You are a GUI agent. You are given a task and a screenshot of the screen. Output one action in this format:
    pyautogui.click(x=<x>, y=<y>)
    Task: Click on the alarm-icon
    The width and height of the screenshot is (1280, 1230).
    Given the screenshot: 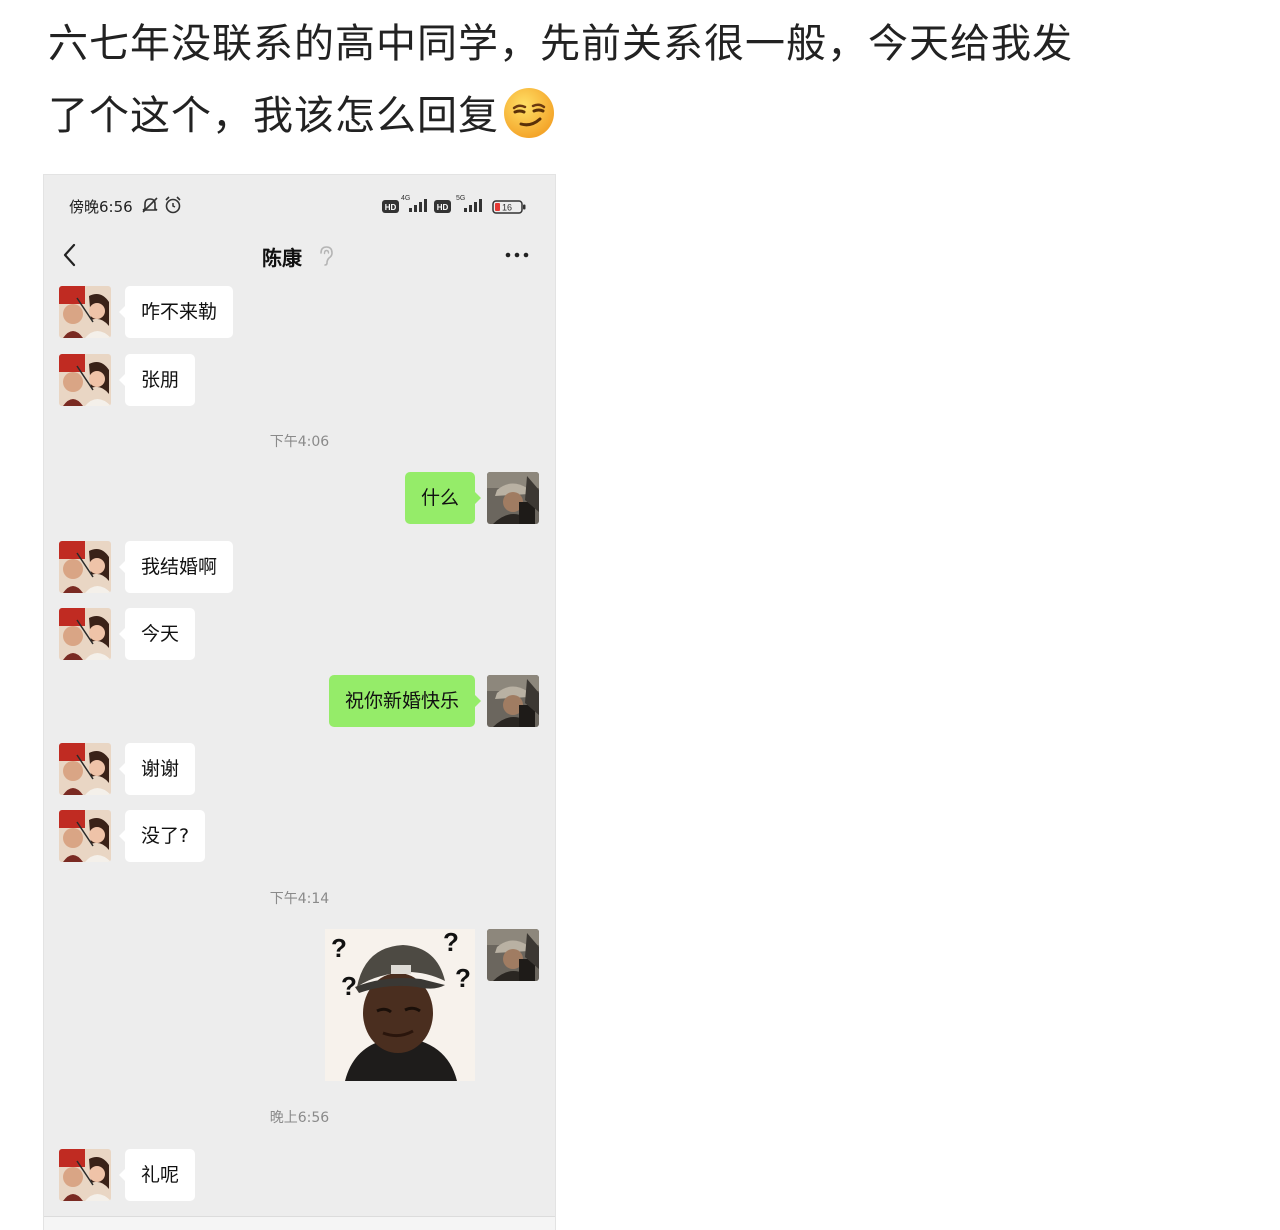 What is the action you would take?
    pyautogui.click(x=173, y=207)
    